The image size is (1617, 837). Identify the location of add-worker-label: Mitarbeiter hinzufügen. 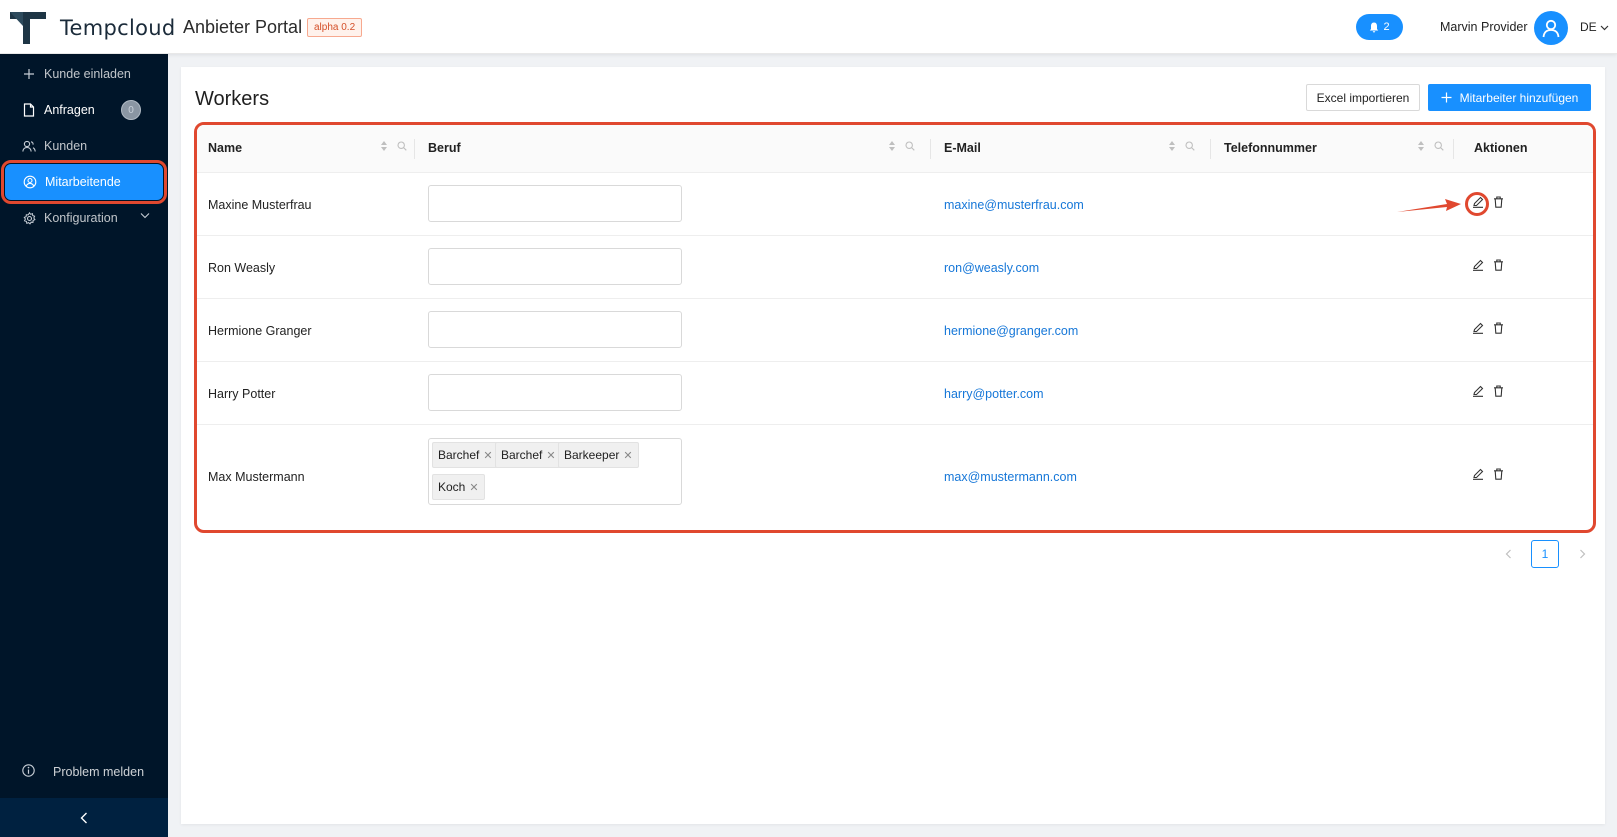
(1519, 97).